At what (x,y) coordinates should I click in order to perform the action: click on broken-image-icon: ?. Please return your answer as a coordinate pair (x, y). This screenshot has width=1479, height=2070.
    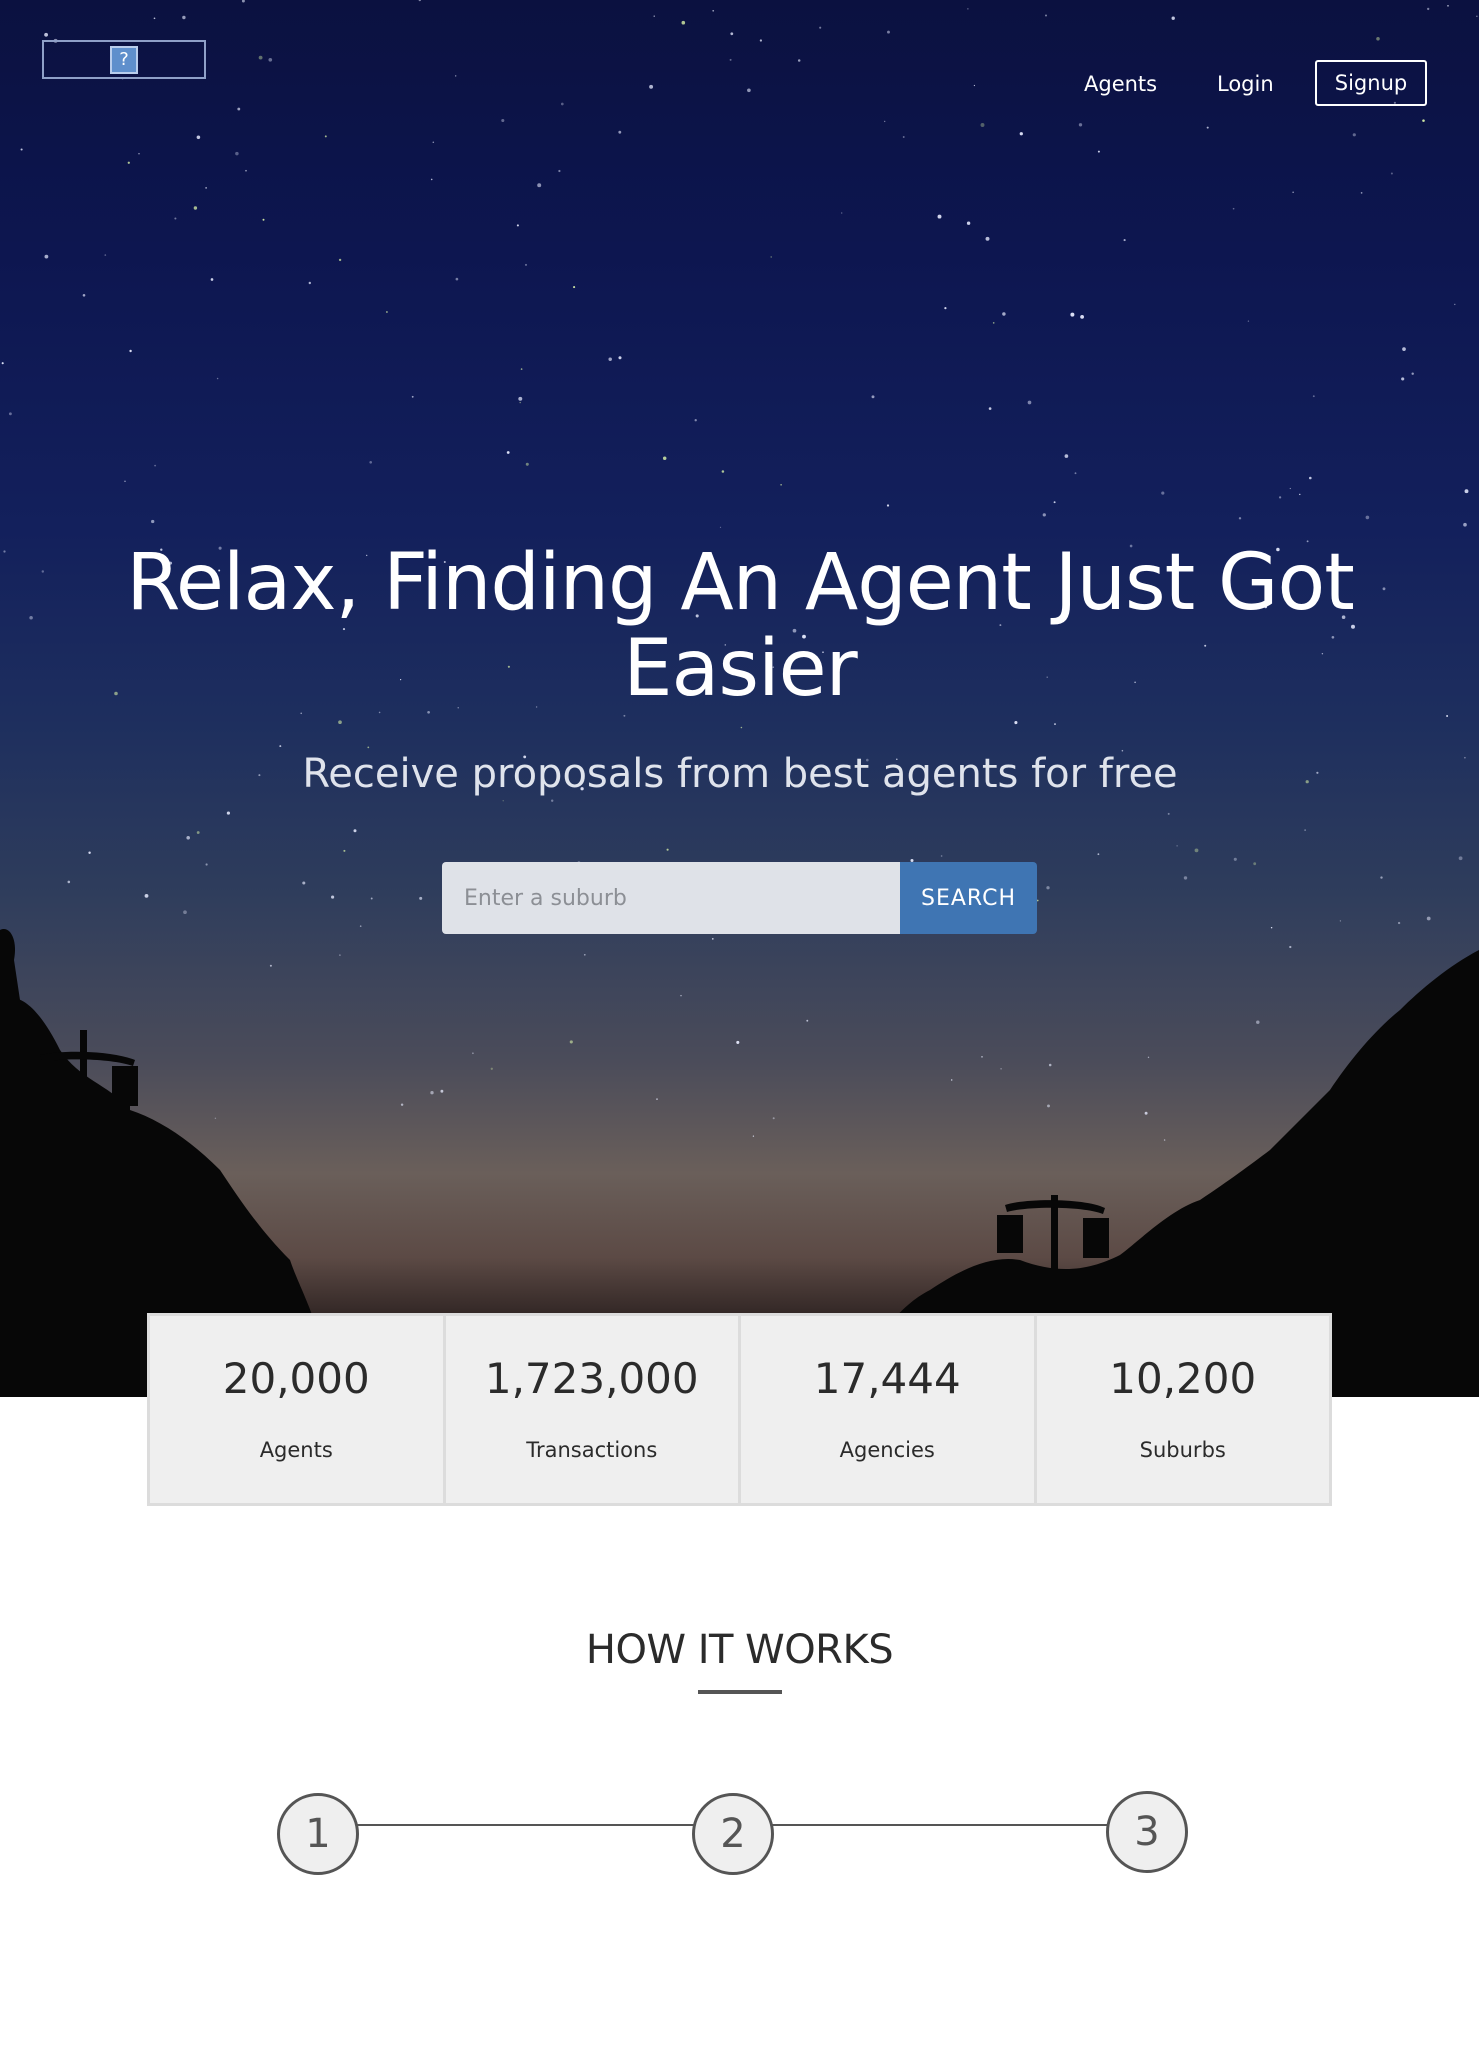
    Looking at the image, I should click on (124, 60).